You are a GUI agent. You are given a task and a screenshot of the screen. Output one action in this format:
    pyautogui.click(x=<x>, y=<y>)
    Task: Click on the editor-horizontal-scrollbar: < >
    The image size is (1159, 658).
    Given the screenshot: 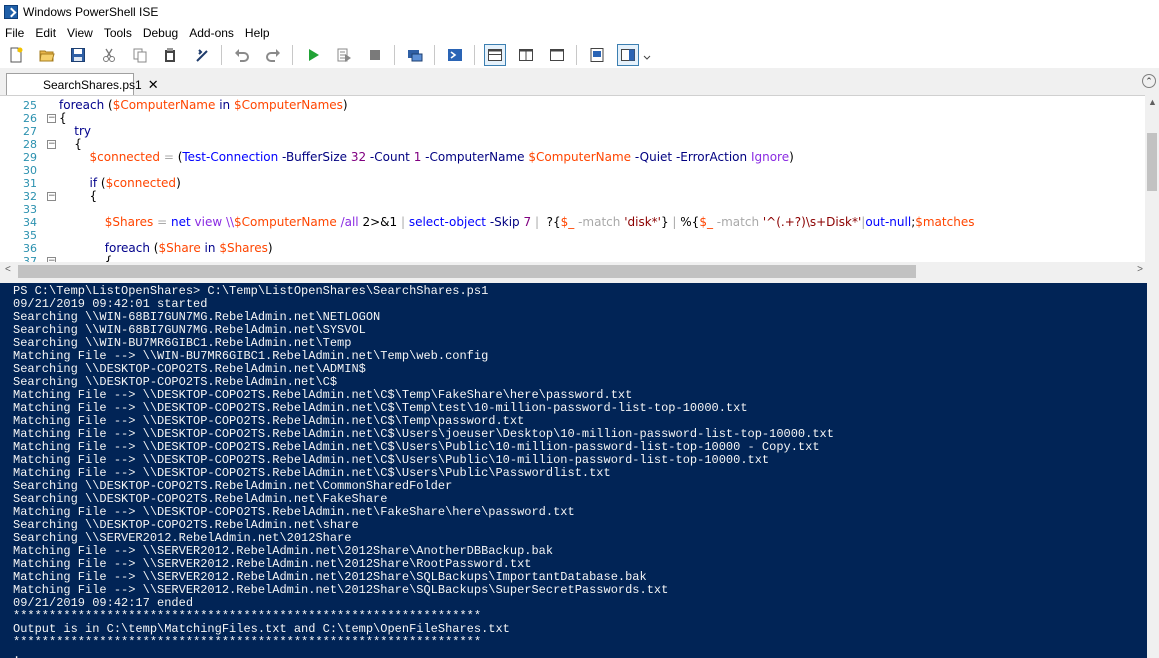 What is the action you would take?
    pyautogui.click(x=579, y=271)
    